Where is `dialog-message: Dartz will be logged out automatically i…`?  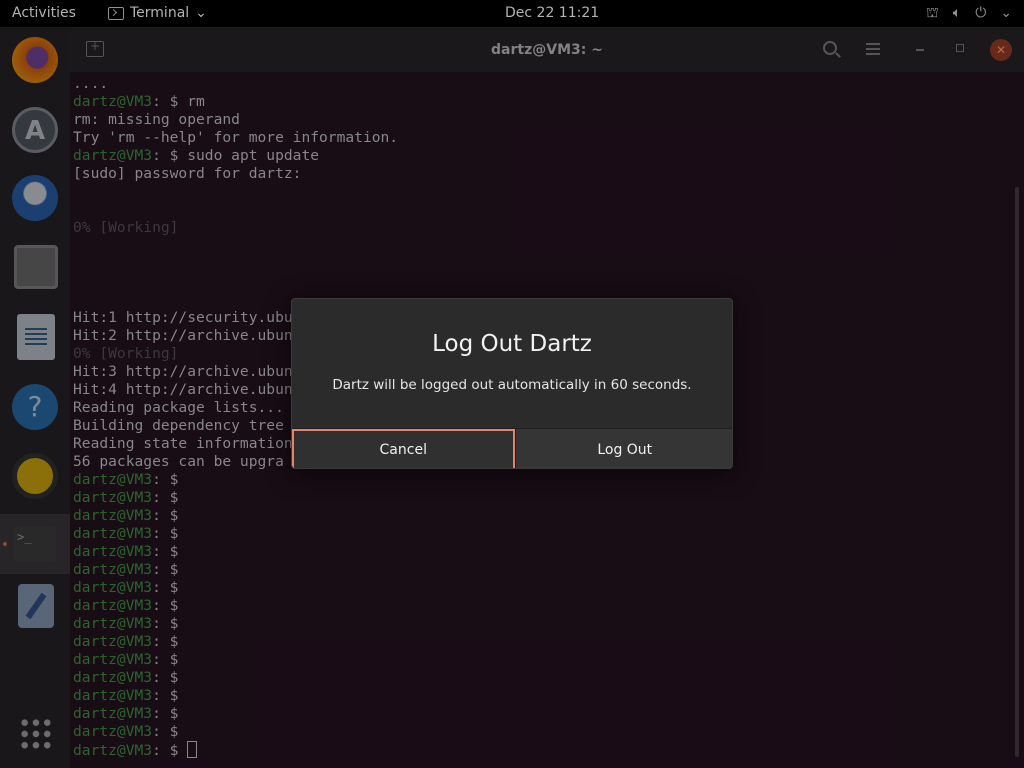
dialog-message: Dartz will be logged out automatically i… is located at coordinates (512, 385).